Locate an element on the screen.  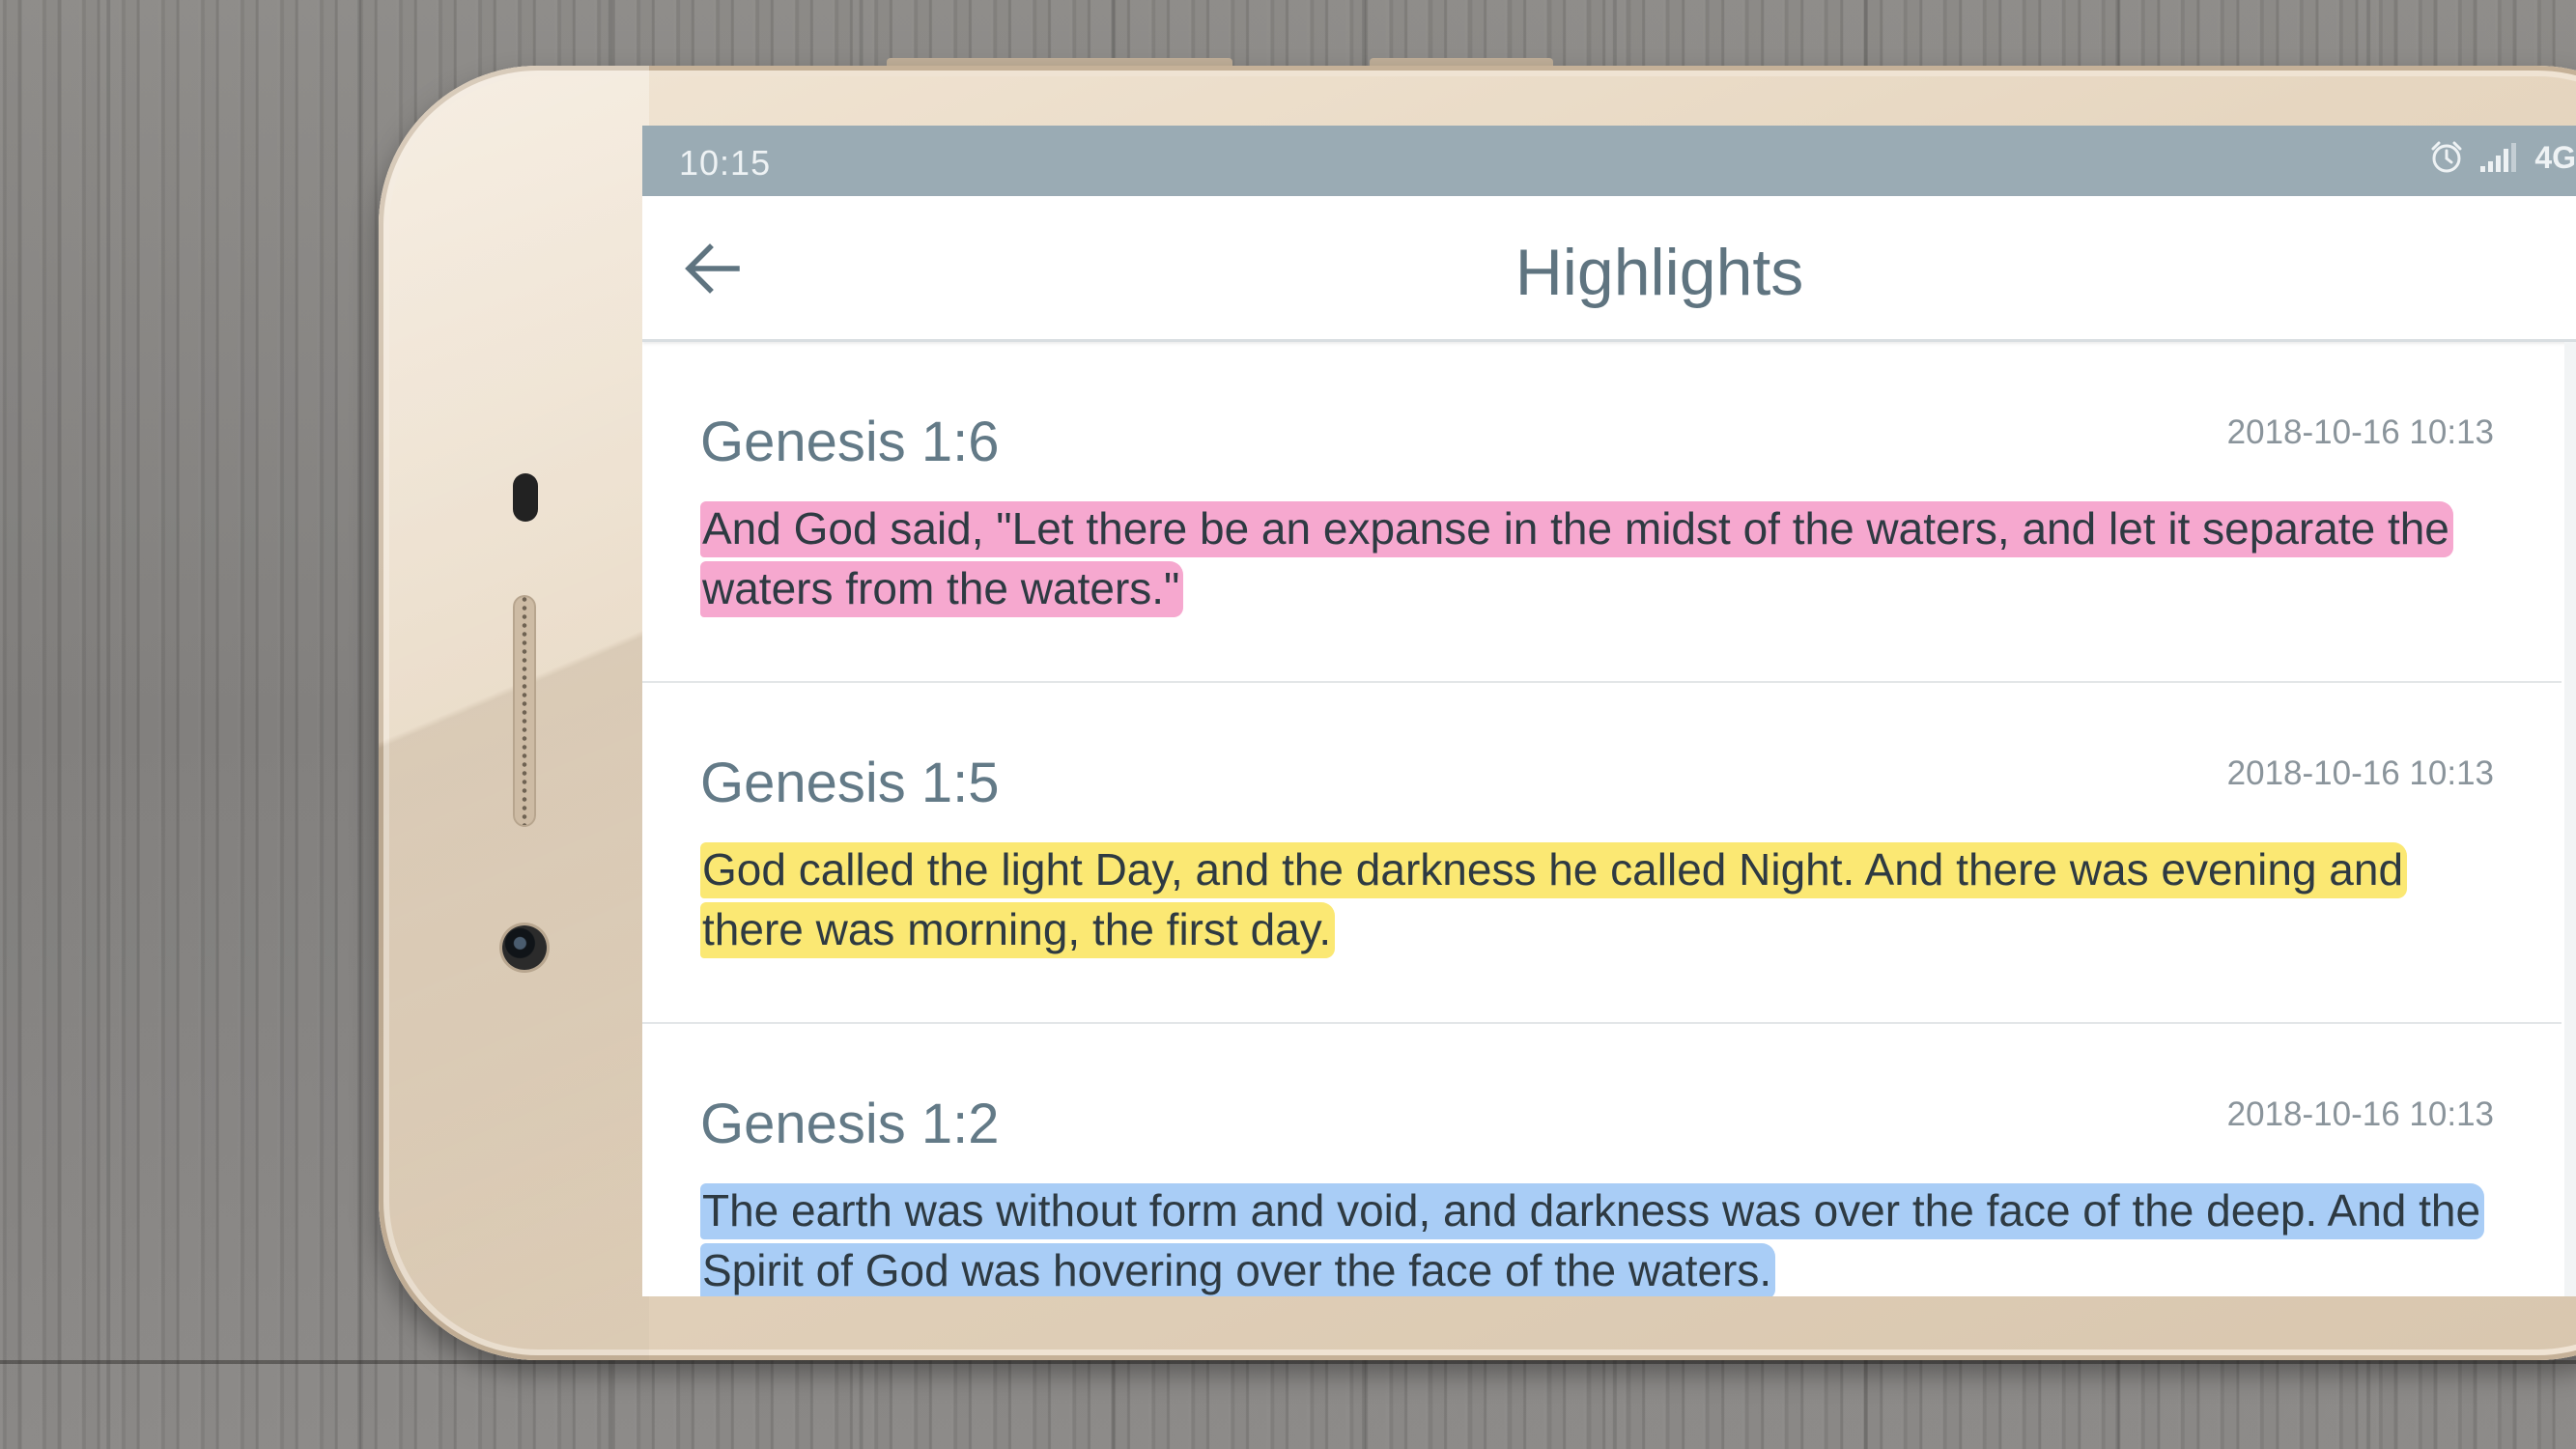
signal-bars-icon is located at coordinates (2499, 157).